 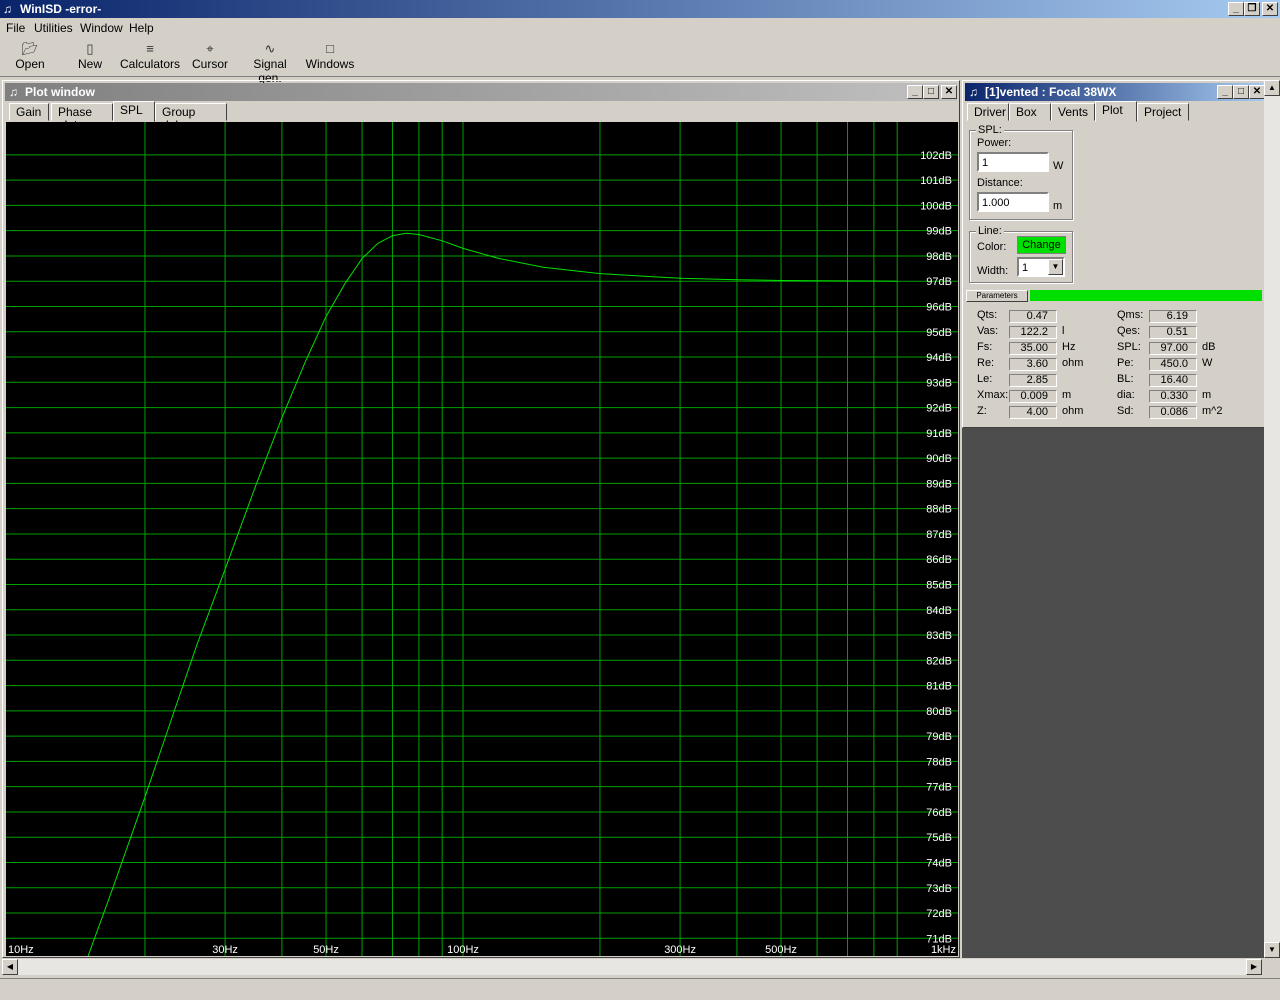 I want to click on signal-generator-icon: ∿, so click(x=270, y=48).